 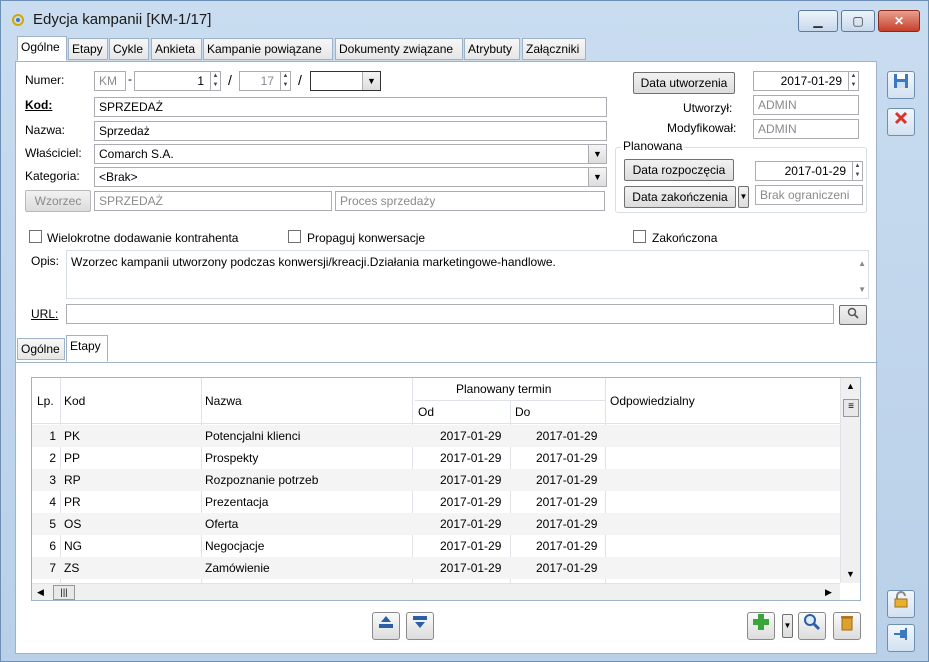 What do you see at coordinates (901, 638) in the screenshot?
I see `pin-button` at bounding box center [901, 638].